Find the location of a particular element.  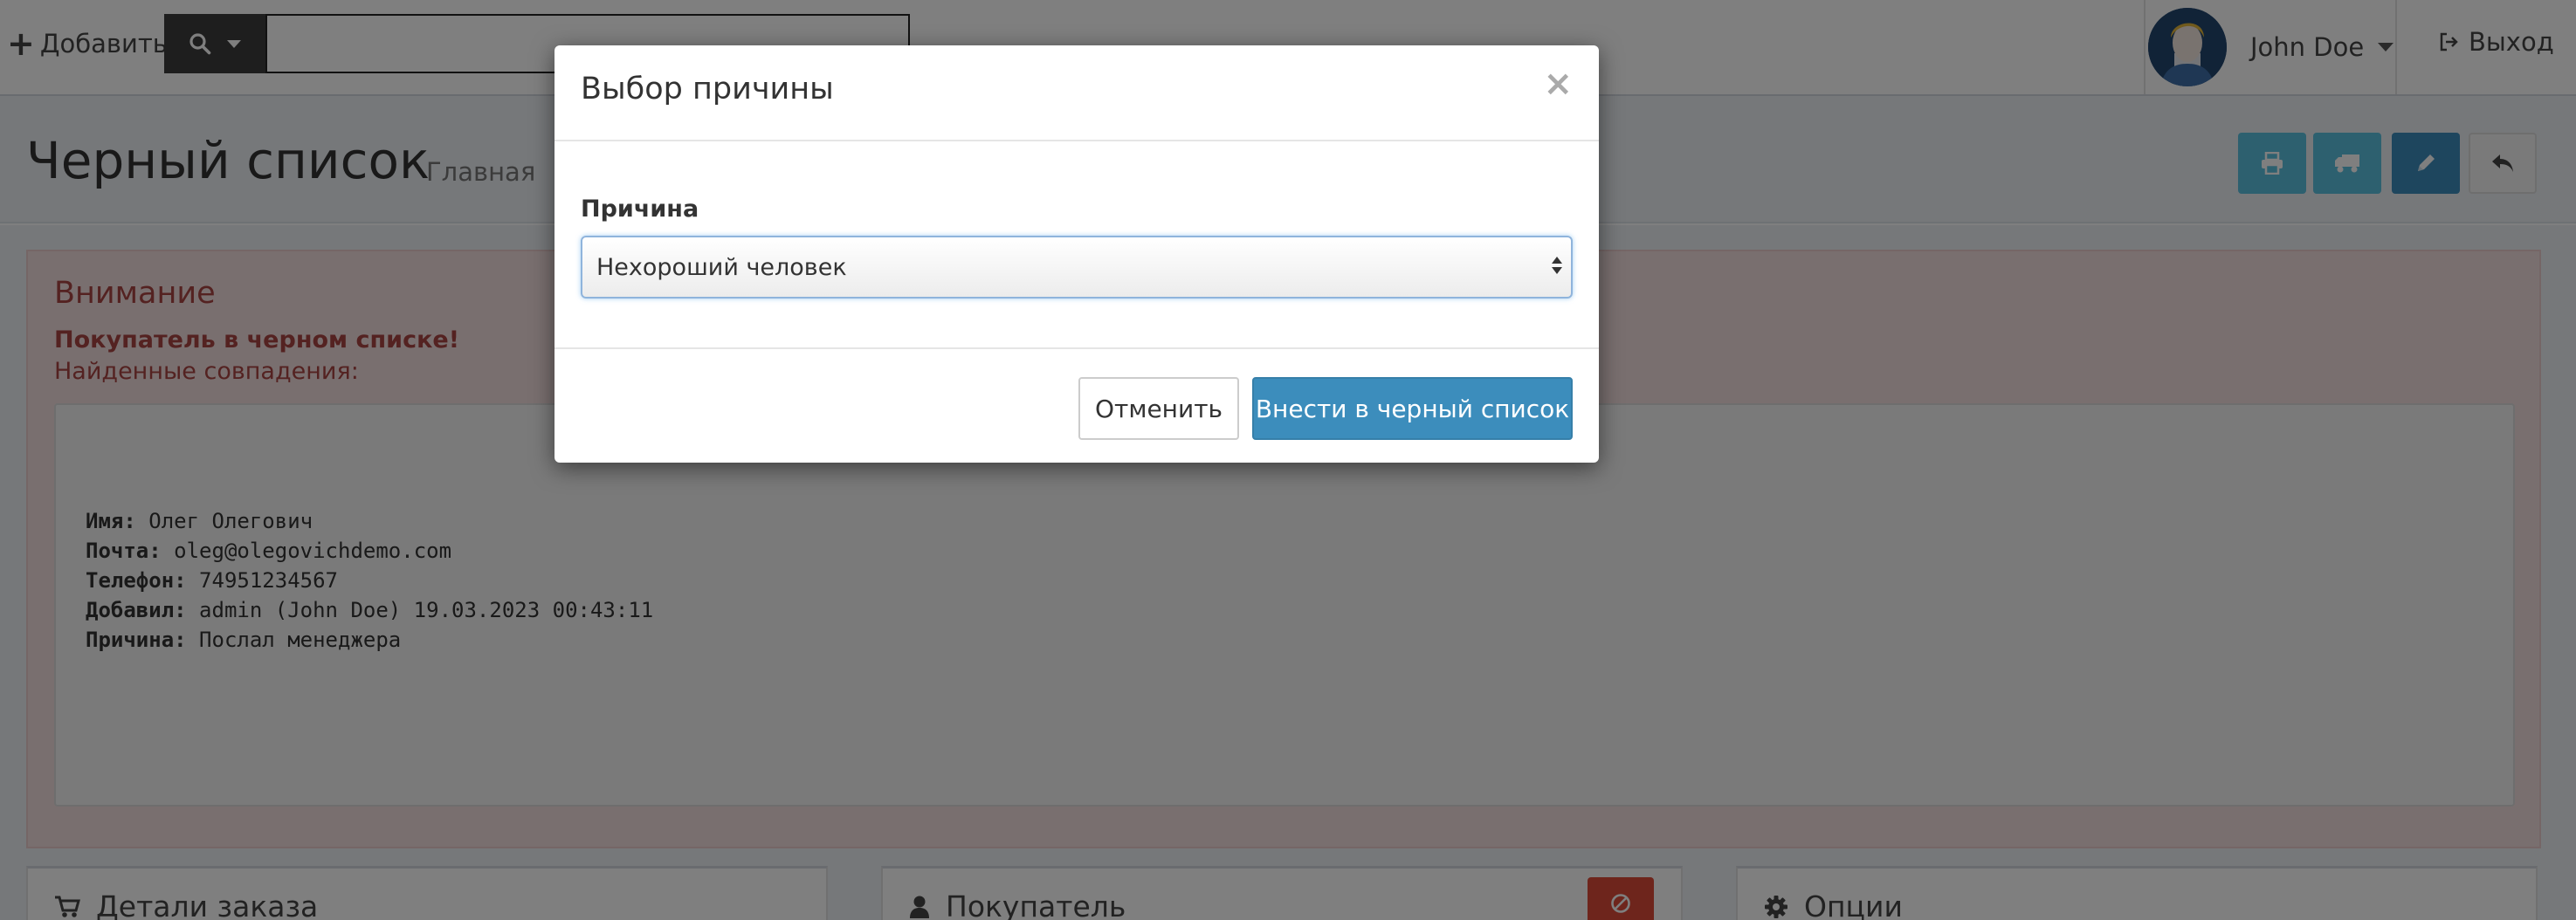

select-arrows-icon is located at coordinates (1557, 265).